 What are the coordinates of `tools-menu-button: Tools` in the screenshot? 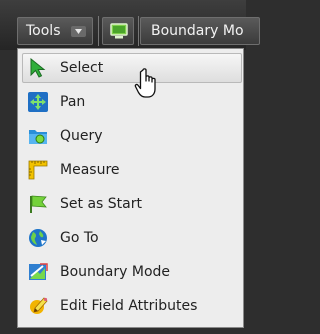 It's located at (55, 31).